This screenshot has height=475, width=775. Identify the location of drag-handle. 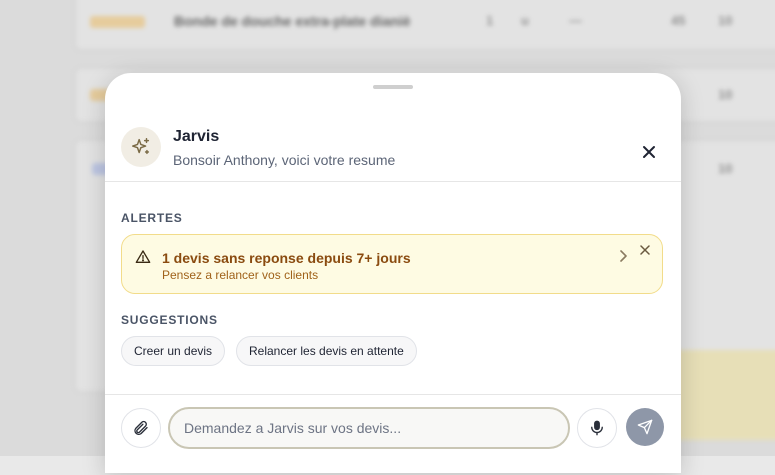
(393, 87).